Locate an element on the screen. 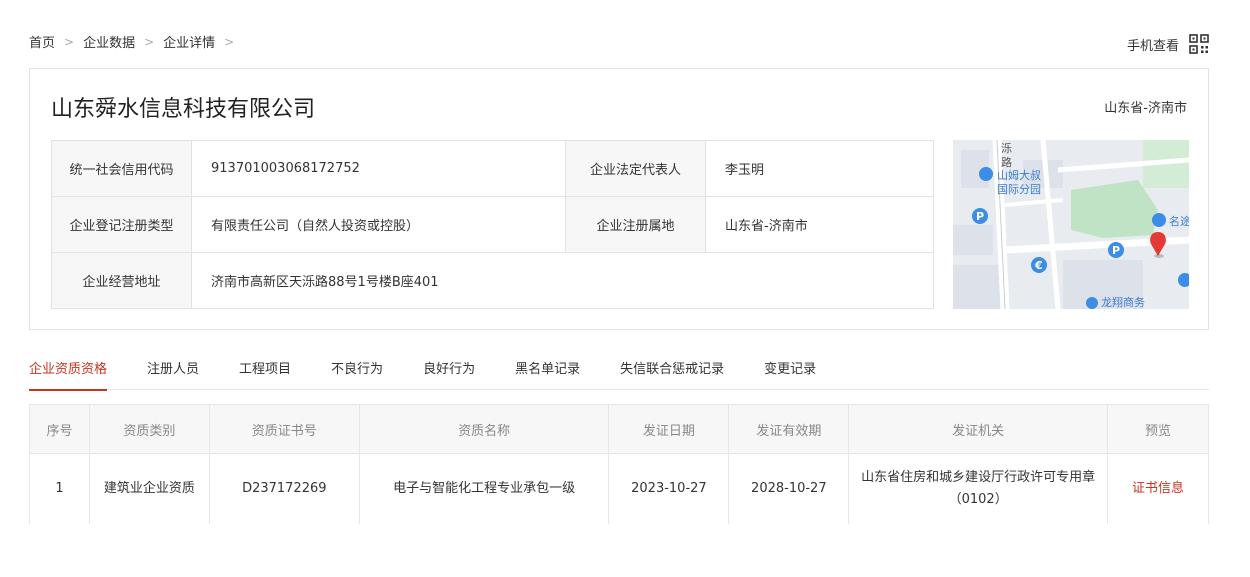 The image size is (1250, 577). cell-index: 1 is located at coordinates (59, 488).